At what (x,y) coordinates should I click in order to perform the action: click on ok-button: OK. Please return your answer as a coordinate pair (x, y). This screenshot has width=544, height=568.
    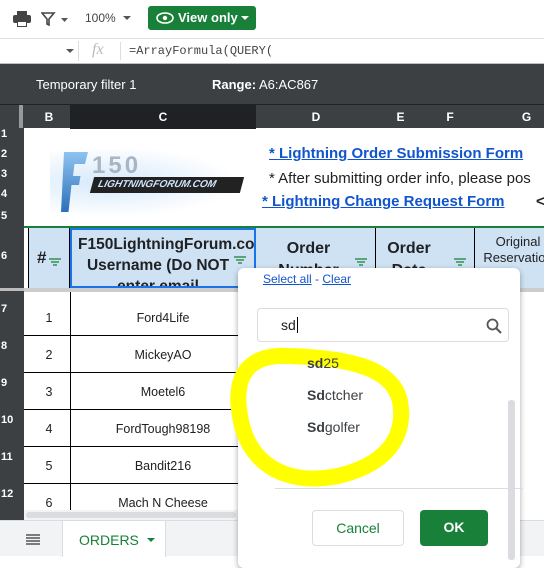
    Looking at the image, I should click on (454, 528).